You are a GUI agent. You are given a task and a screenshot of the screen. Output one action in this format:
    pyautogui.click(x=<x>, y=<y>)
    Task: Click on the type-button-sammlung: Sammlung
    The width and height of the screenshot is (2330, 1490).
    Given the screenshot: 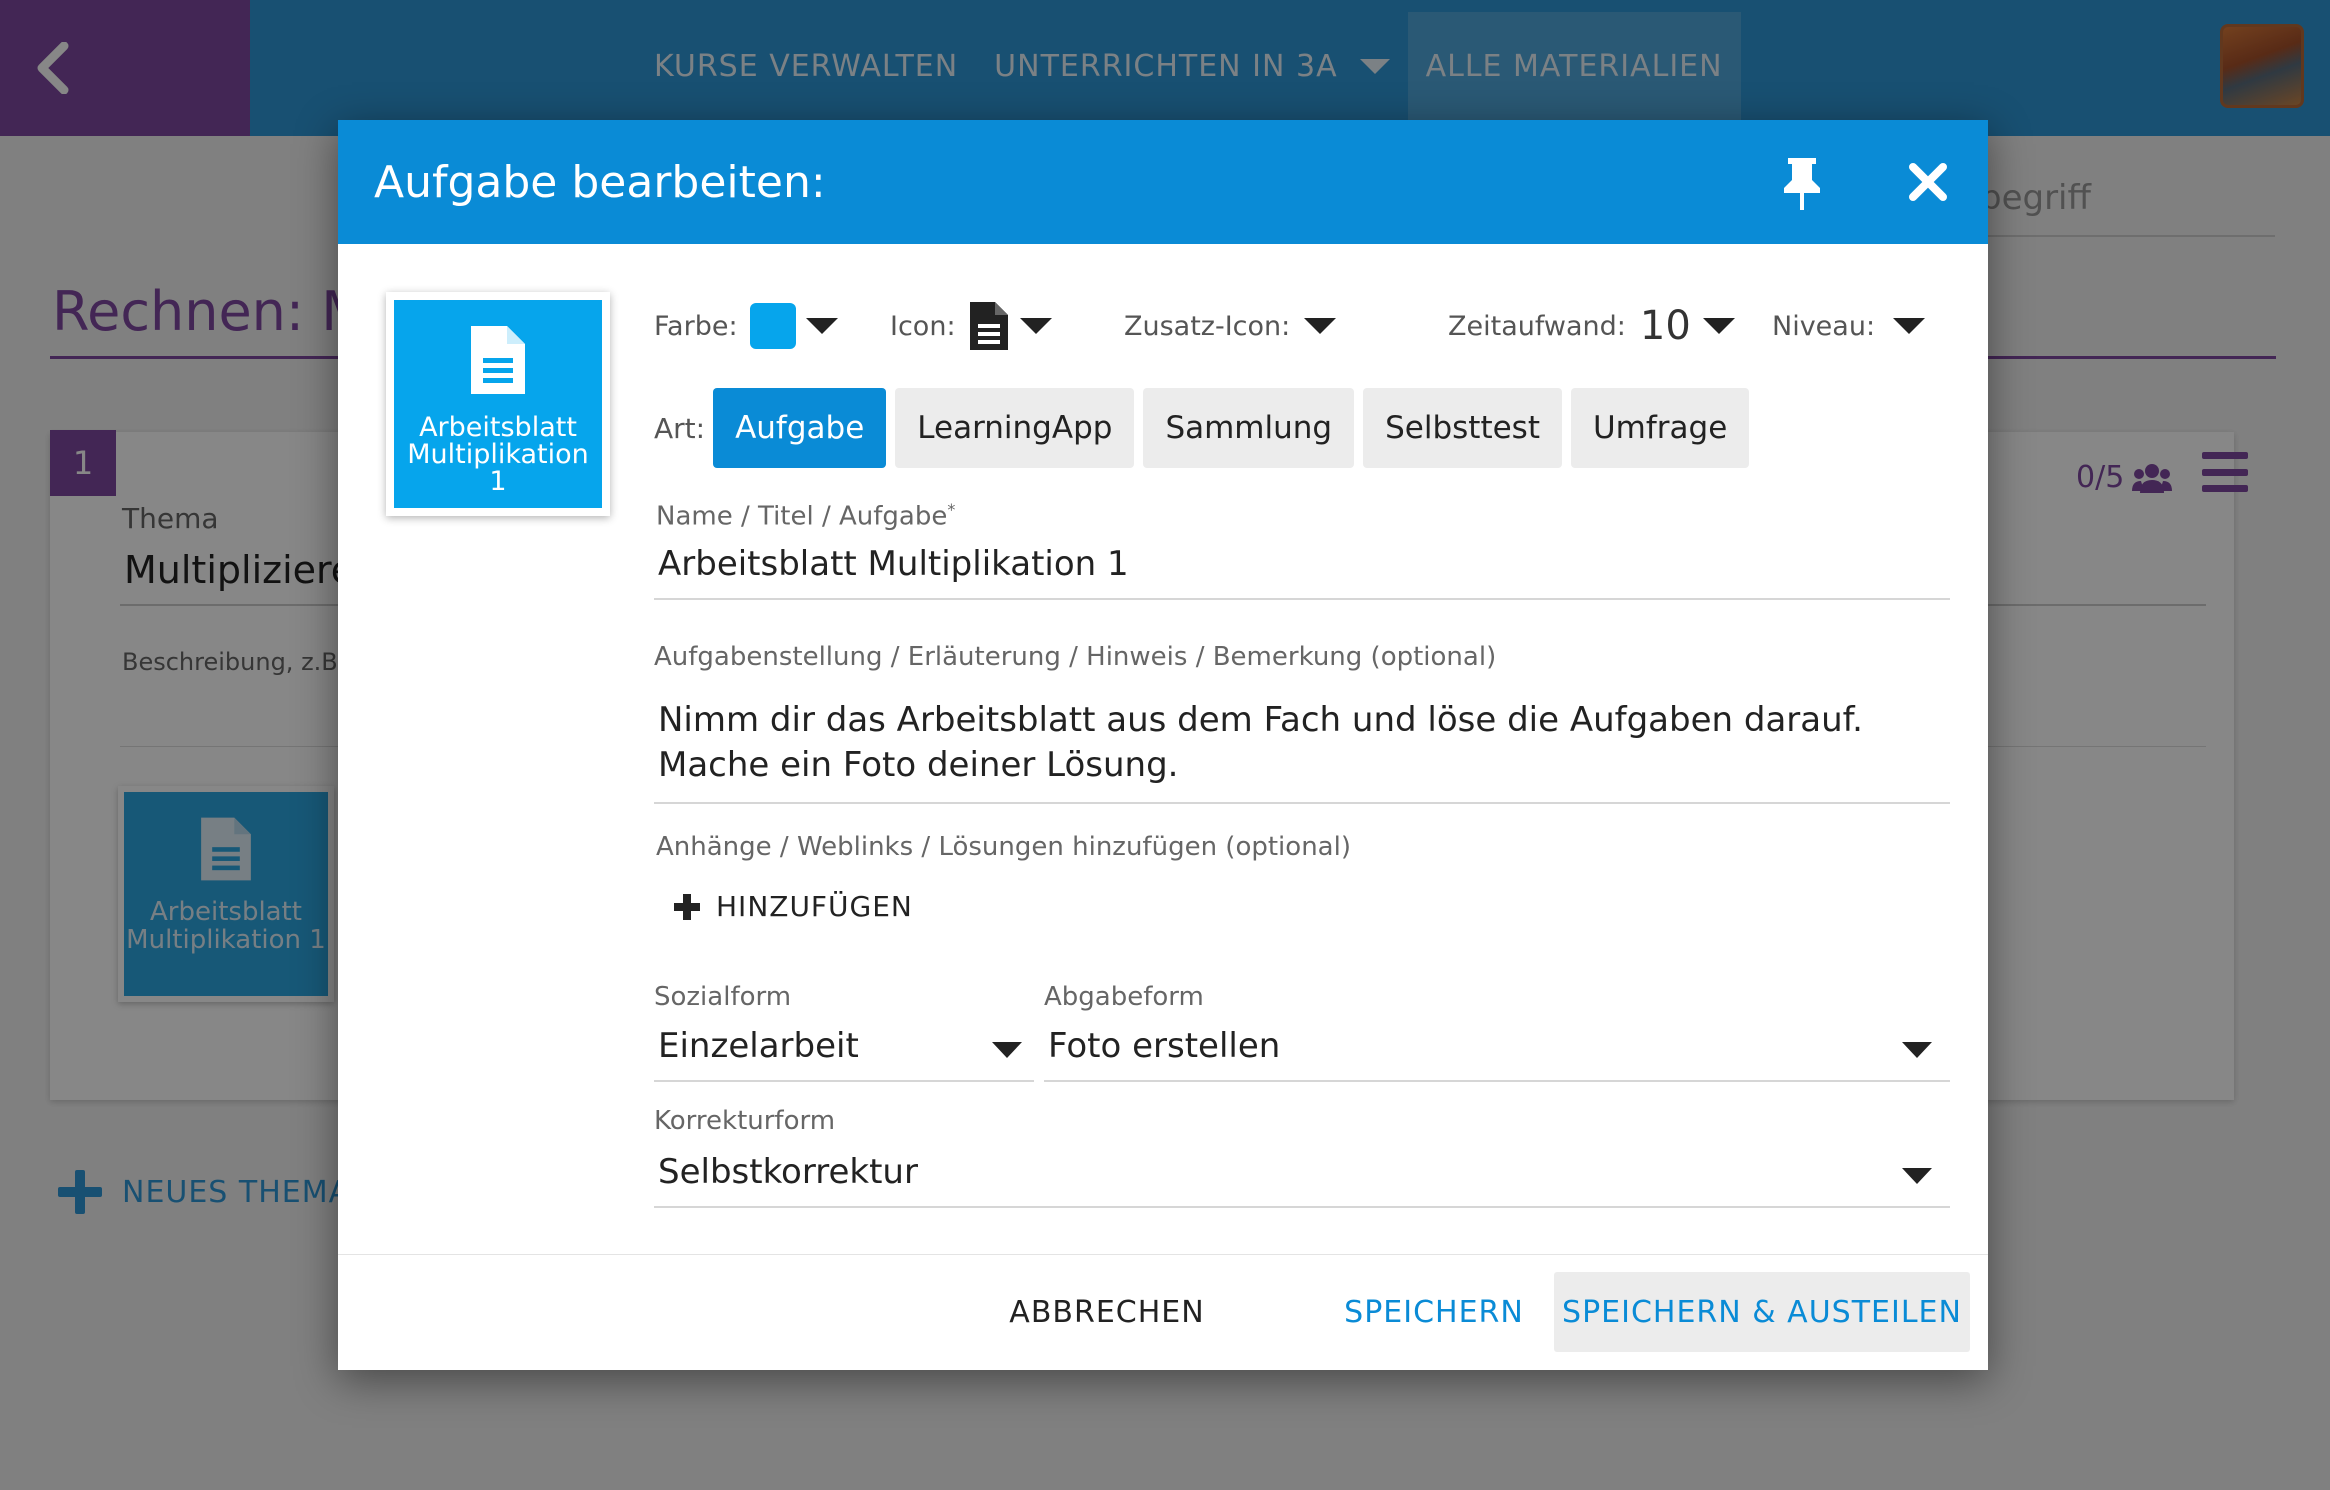 What is the action you would take?
    pyautogui.click(x=1249, y=428)
    